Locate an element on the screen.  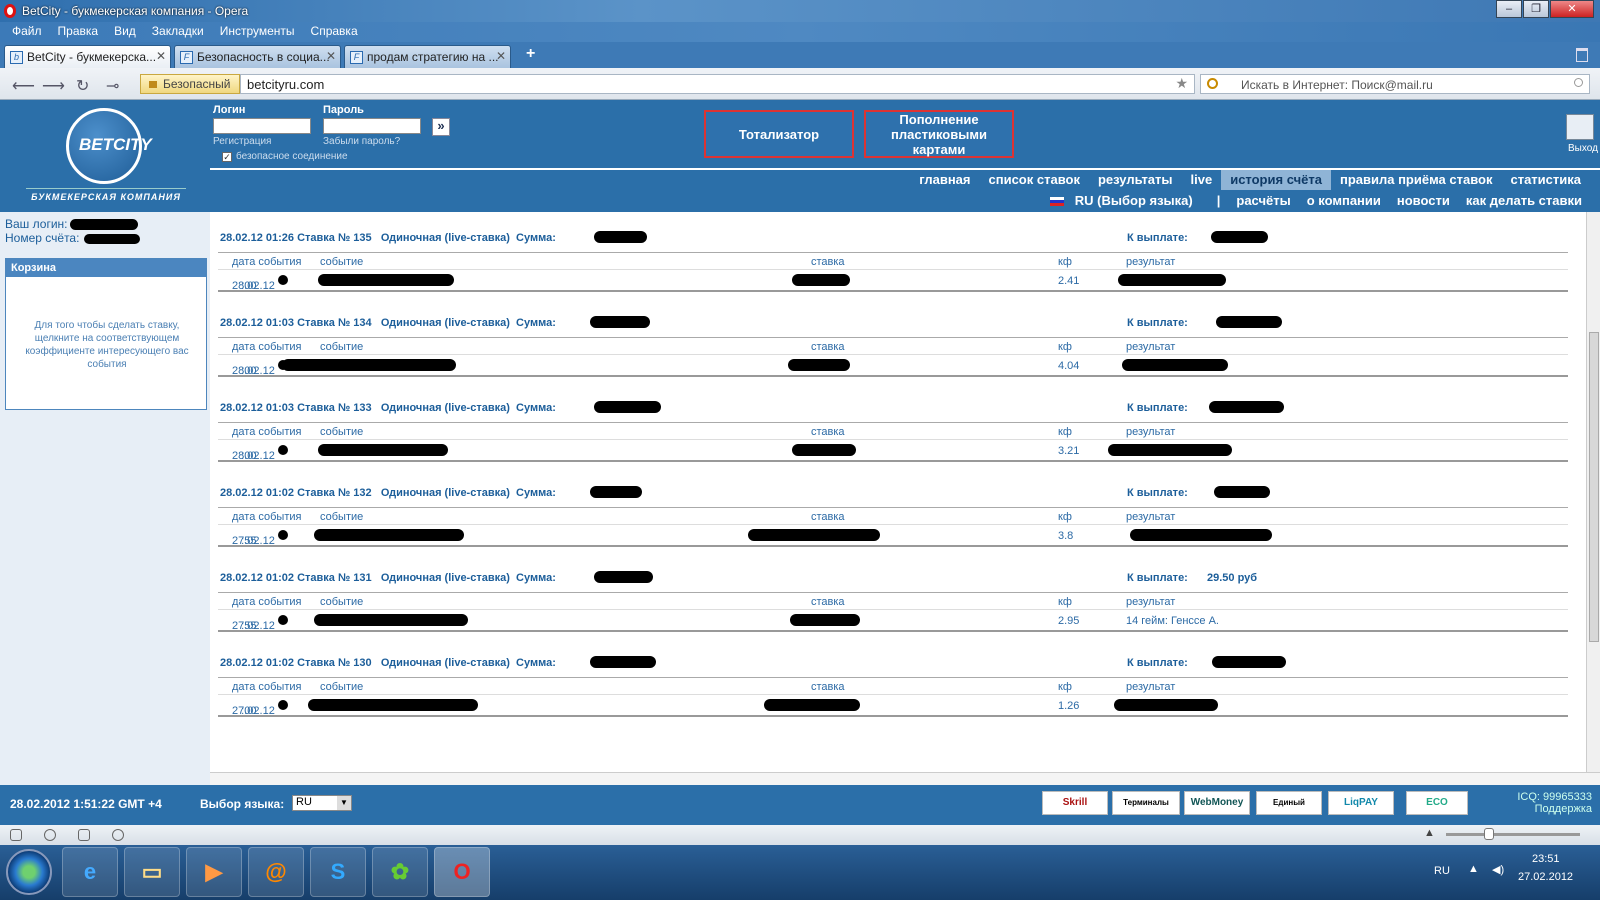
password-label: Пароль is located at coordinates (343, 110).